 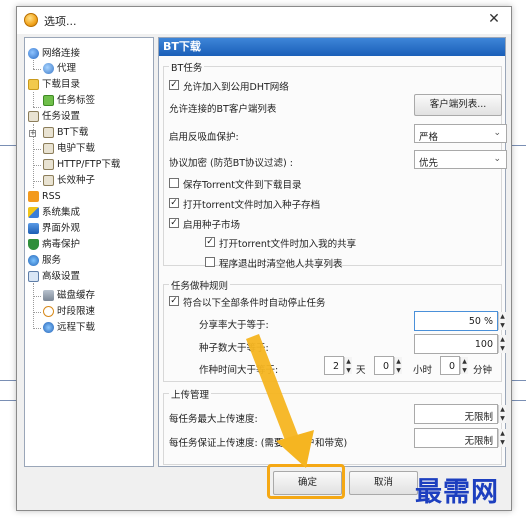 What do you see at coordinates (33, 228) in the screenshot?
I see `appearance-icon` at bounding box center [33, 228].